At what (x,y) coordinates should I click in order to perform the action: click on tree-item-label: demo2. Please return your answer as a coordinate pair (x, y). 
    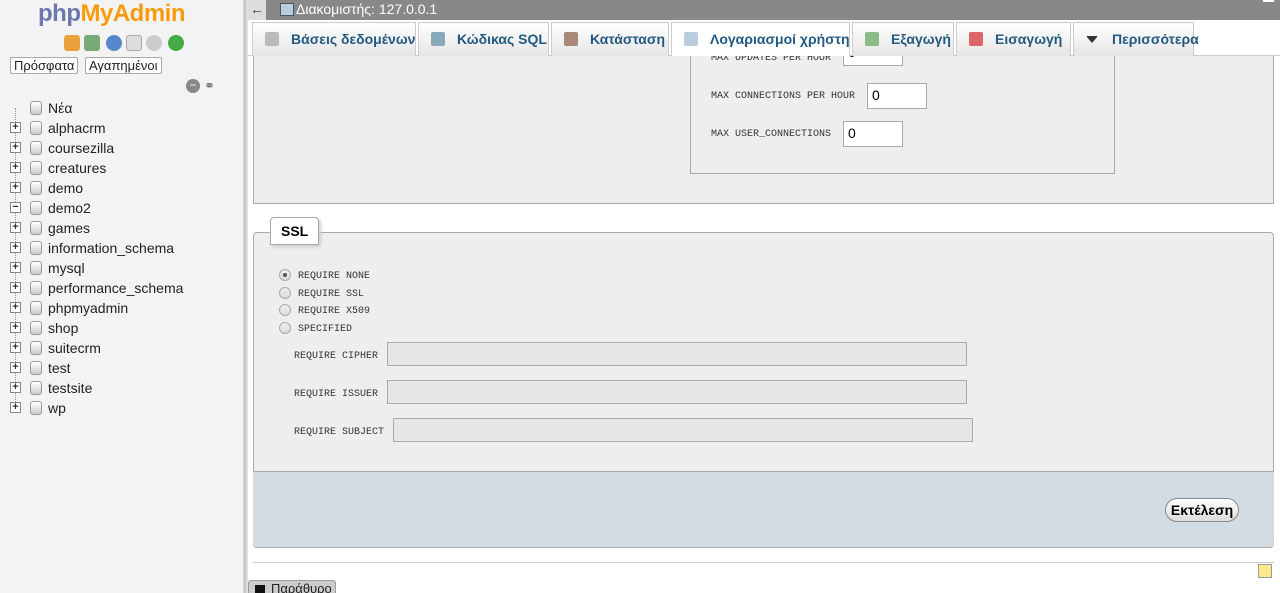
    Looking at the image, I should click on (69, 208).